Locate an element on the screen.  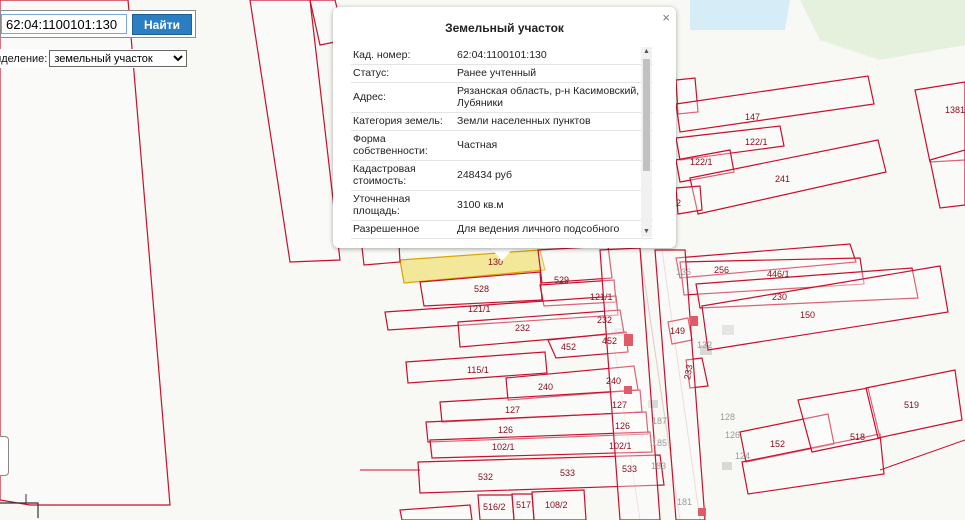
plot-number-label: 519 is located at coordinates (911, 405).